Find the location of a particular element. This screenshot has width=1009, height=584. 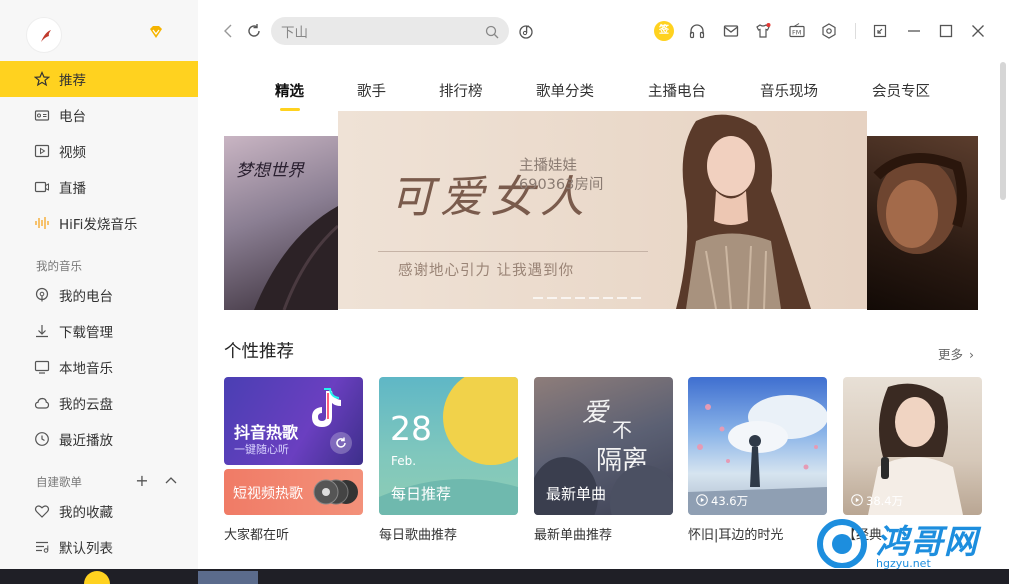

vip-diamond-icon is located at coordinates (156, 32).